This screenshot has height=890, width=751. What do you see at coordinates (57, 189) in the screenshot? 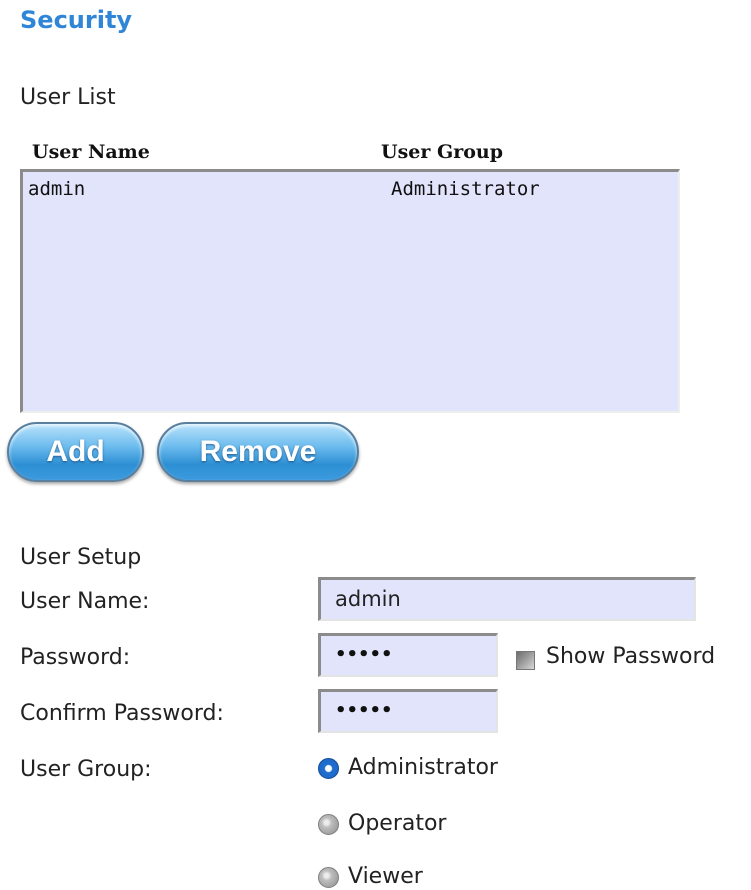
I see `list-item-user-name: admin` at bounding box center [57, 189].